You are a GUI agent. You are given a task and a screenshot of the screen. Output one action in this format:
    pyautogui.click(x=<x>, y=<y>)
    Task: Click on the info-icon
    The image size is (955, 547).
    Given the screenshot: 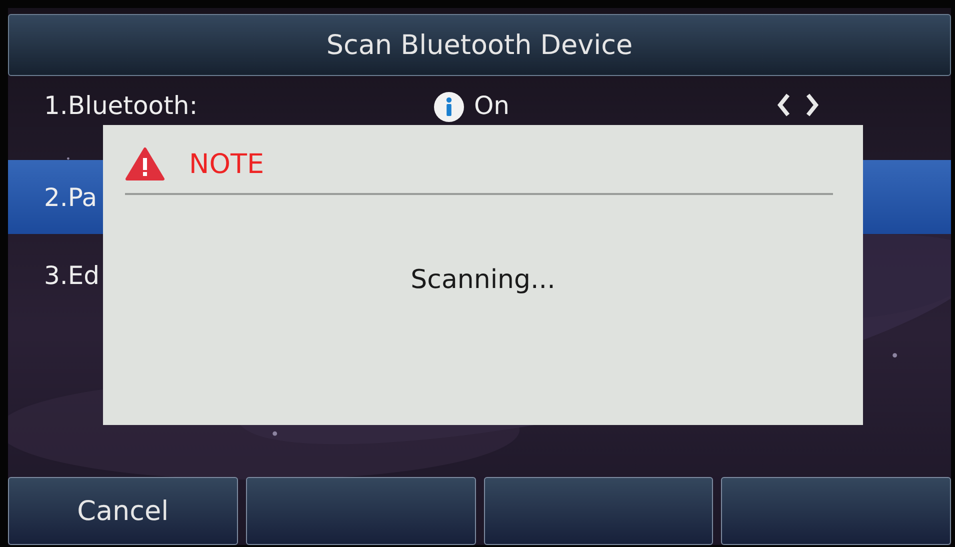 What is the action you would take?
    pyautogui.click(x=449, y=107)
    